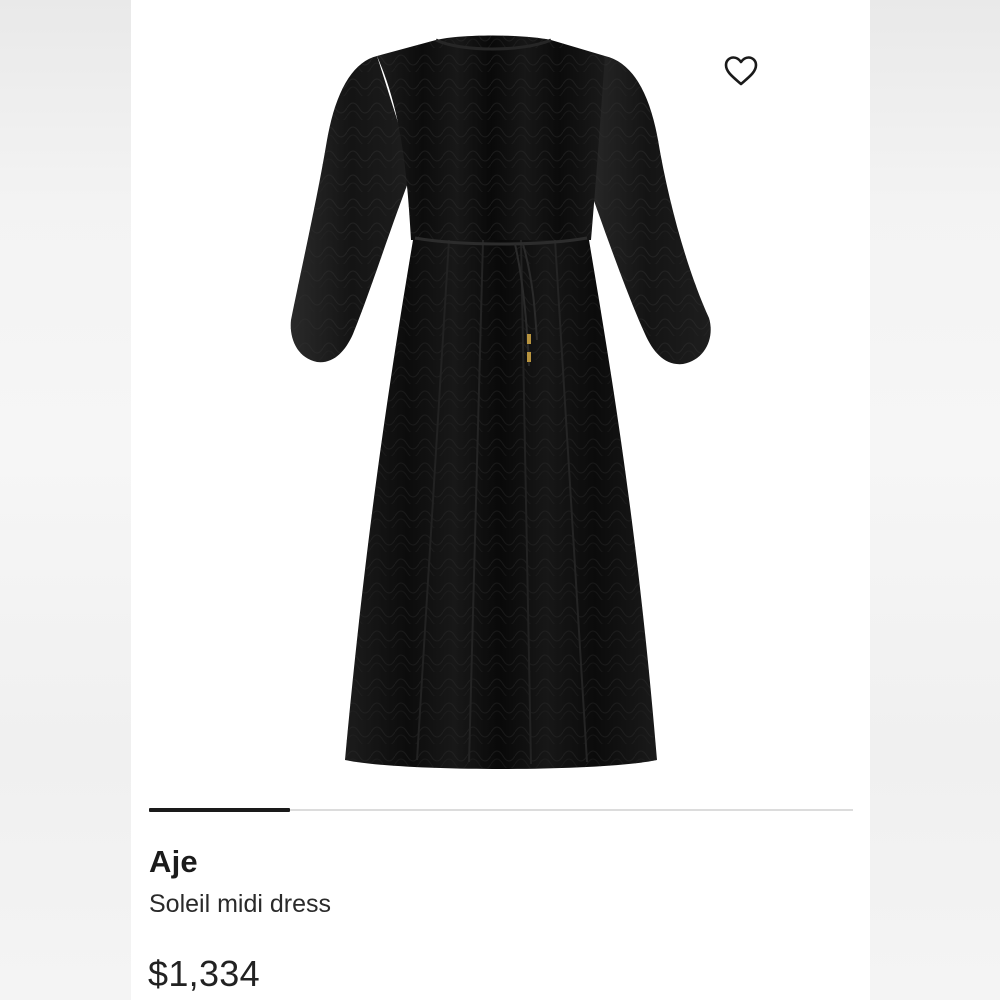 This screenshot has height=1000, width=1000. Describe the element at coordinates (935, 500) in the screenshot. I see `right-blurred-gutter` at that location.